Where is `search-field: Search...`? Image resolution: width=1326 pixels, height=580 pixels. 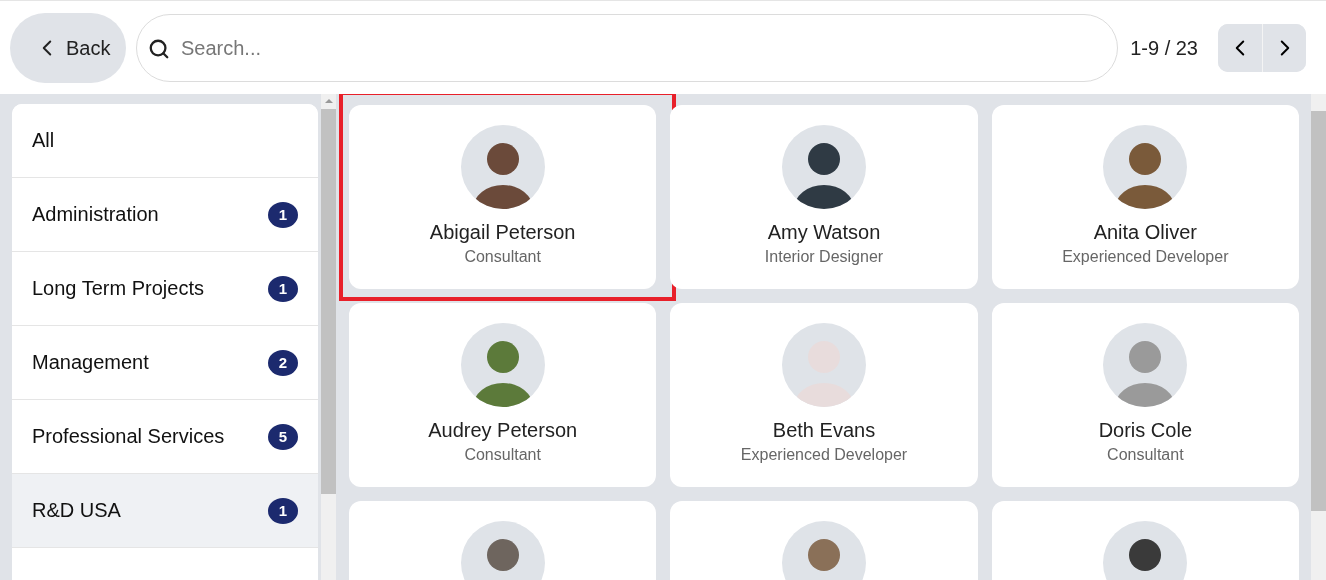
search-field: Search... is located at coordinates (627, 48).